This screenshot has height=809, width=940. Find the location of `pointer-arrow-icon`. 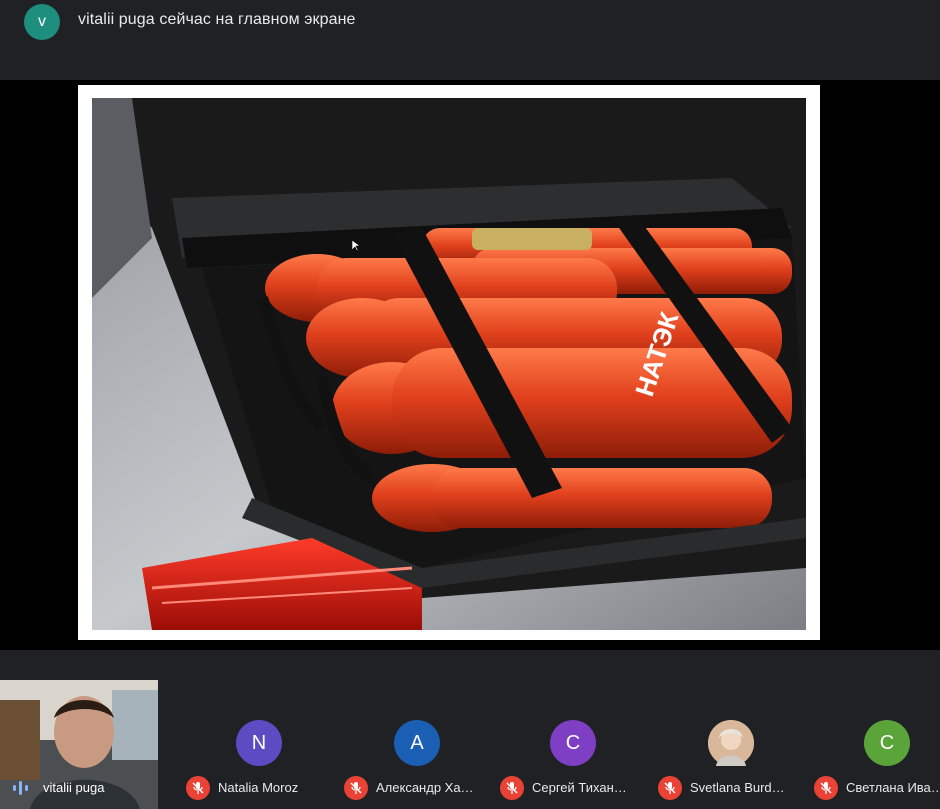

pointer-arrow-icon is located at coordinates (356, 246).